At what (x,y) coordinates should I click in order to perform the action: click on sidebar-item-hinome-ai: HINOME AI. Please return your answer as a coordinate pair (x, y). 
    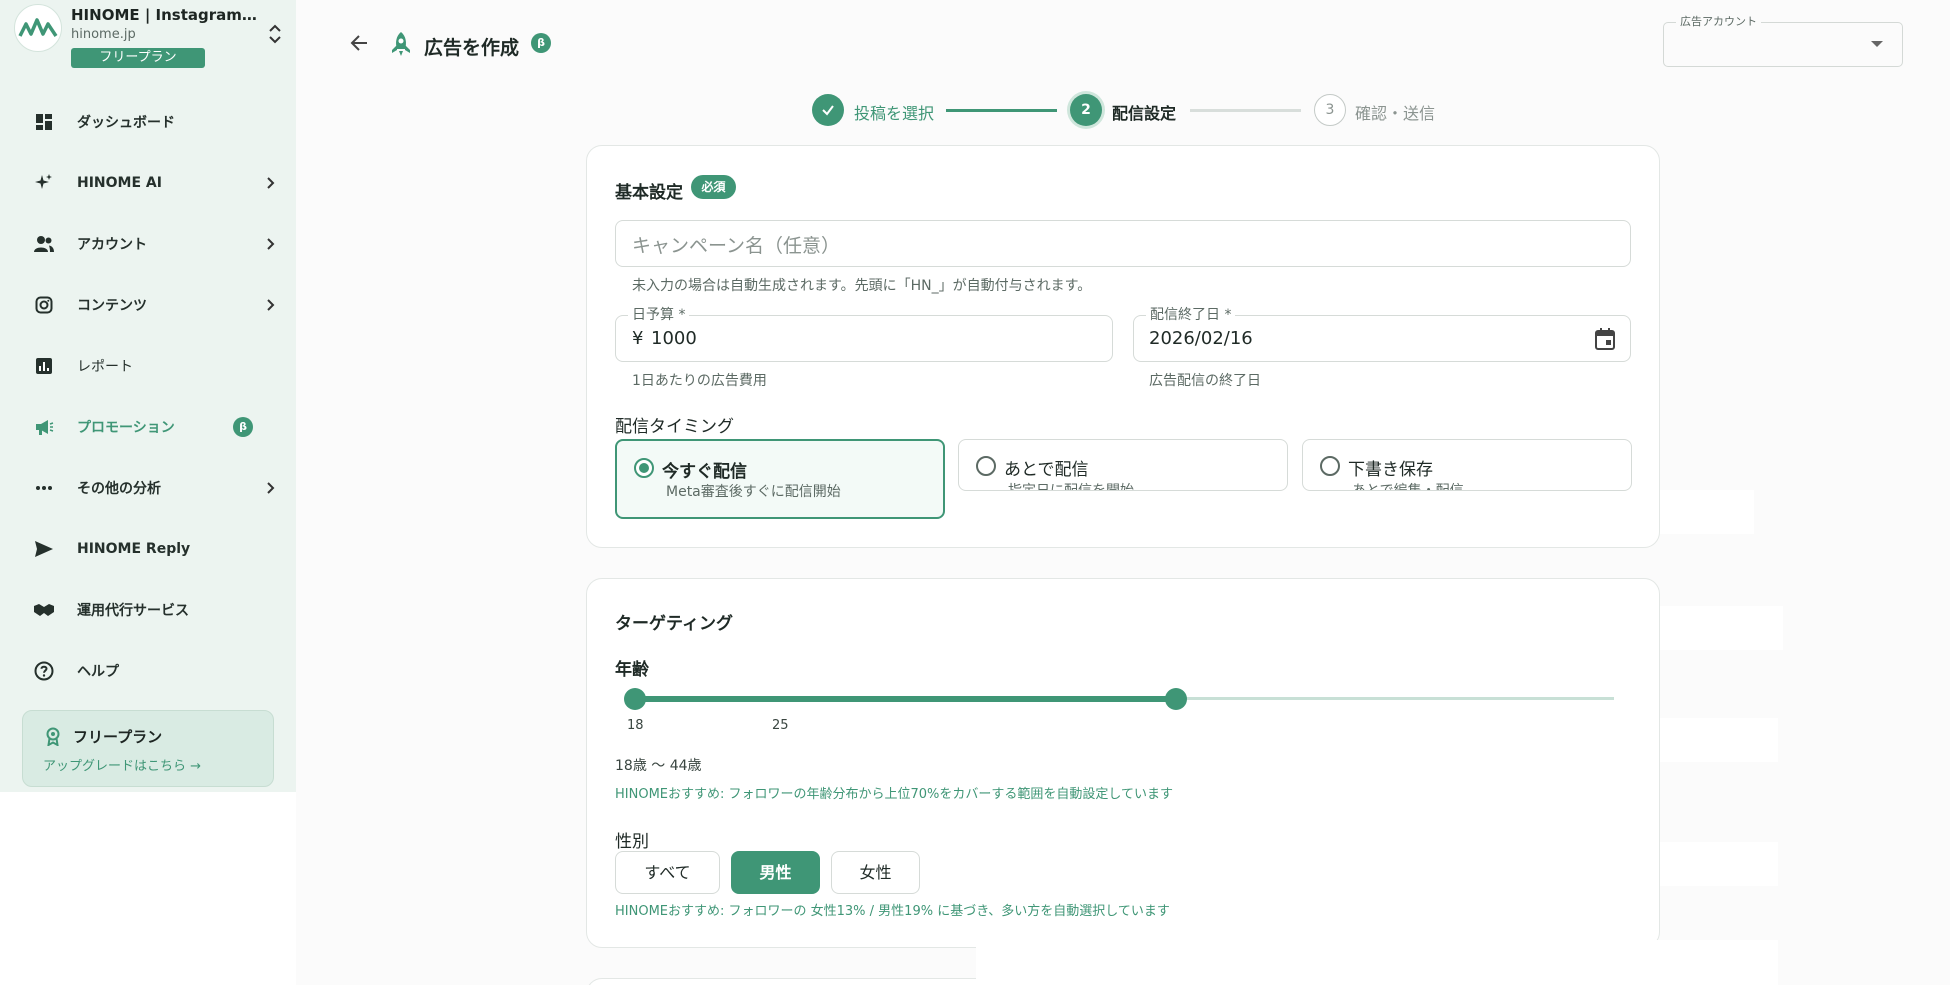
    Looking at the image, I should click on (148, 183).